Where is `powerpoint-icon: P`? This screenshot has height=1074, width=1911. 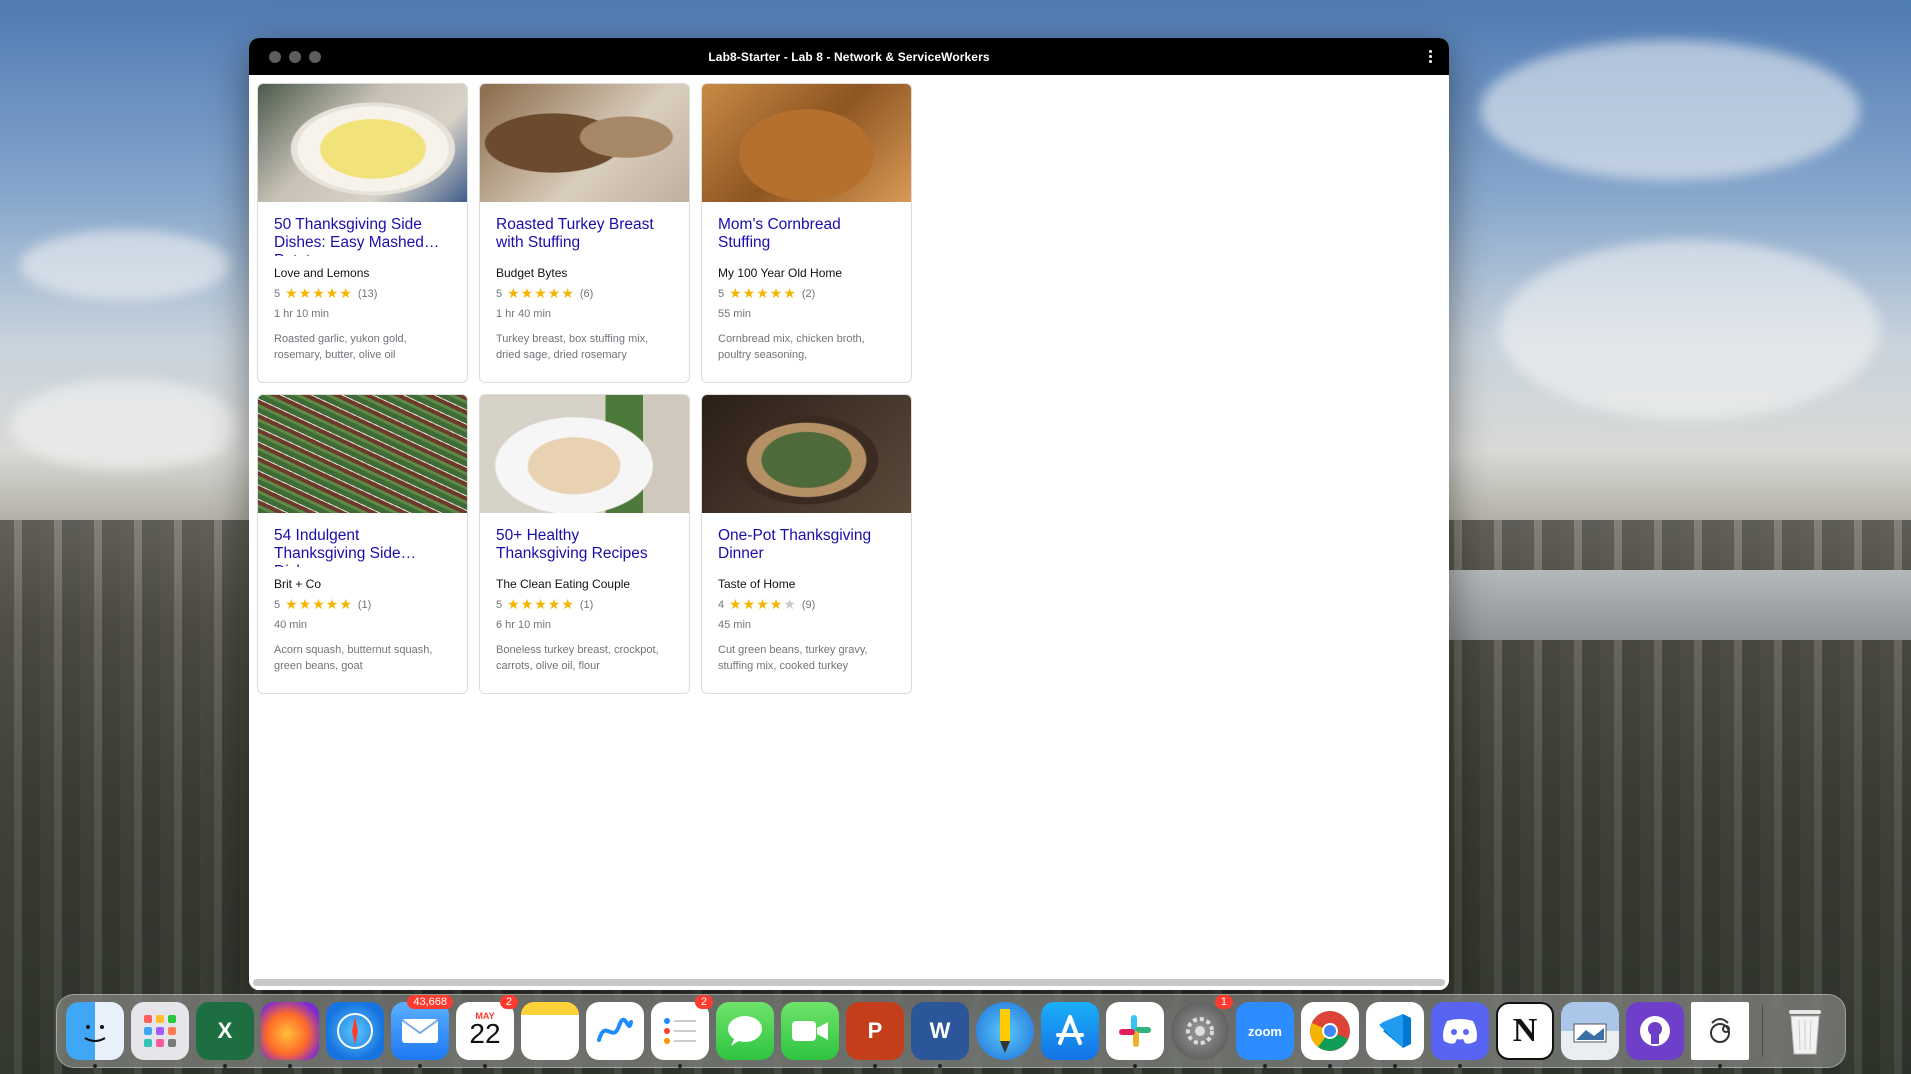 powerpoint-icon: P is located at coordinates (875, 1035).